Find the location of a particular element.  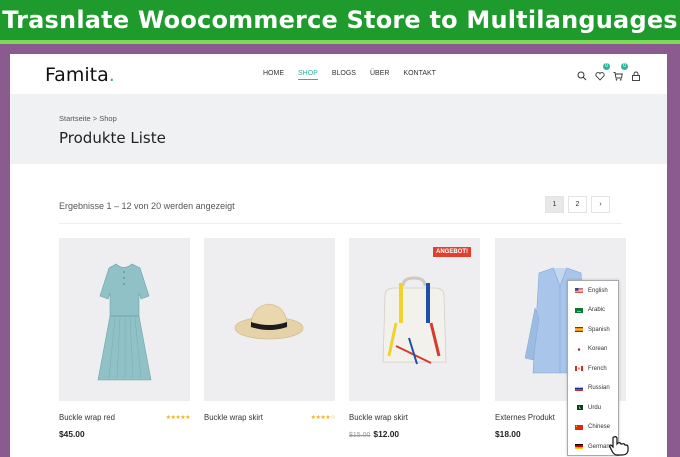

language-label: French is located at coordinates (597, 368).